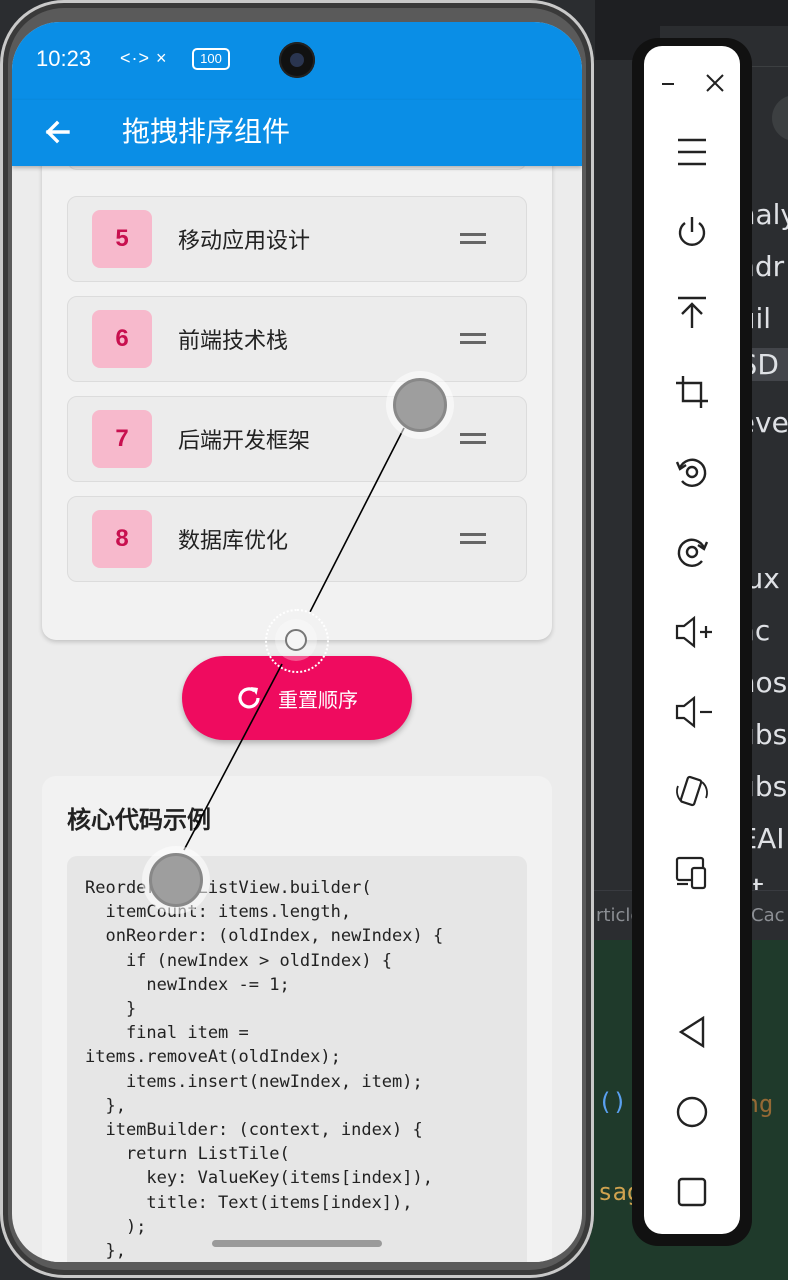  I want to click on minimize-icon, so click(668, 84).